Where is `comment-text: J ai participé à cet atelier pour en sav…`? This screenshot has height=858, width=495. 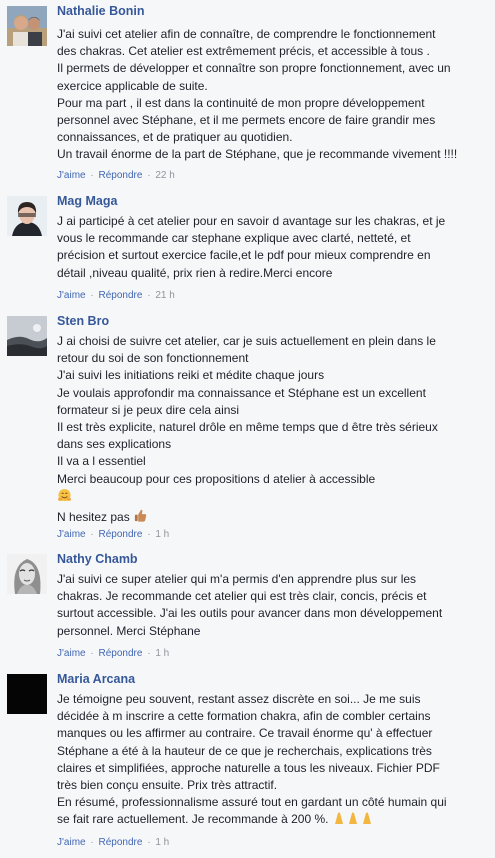 comment-text: J ai participé à cet atelier pour en sav… is located at coordinates (271, 247).